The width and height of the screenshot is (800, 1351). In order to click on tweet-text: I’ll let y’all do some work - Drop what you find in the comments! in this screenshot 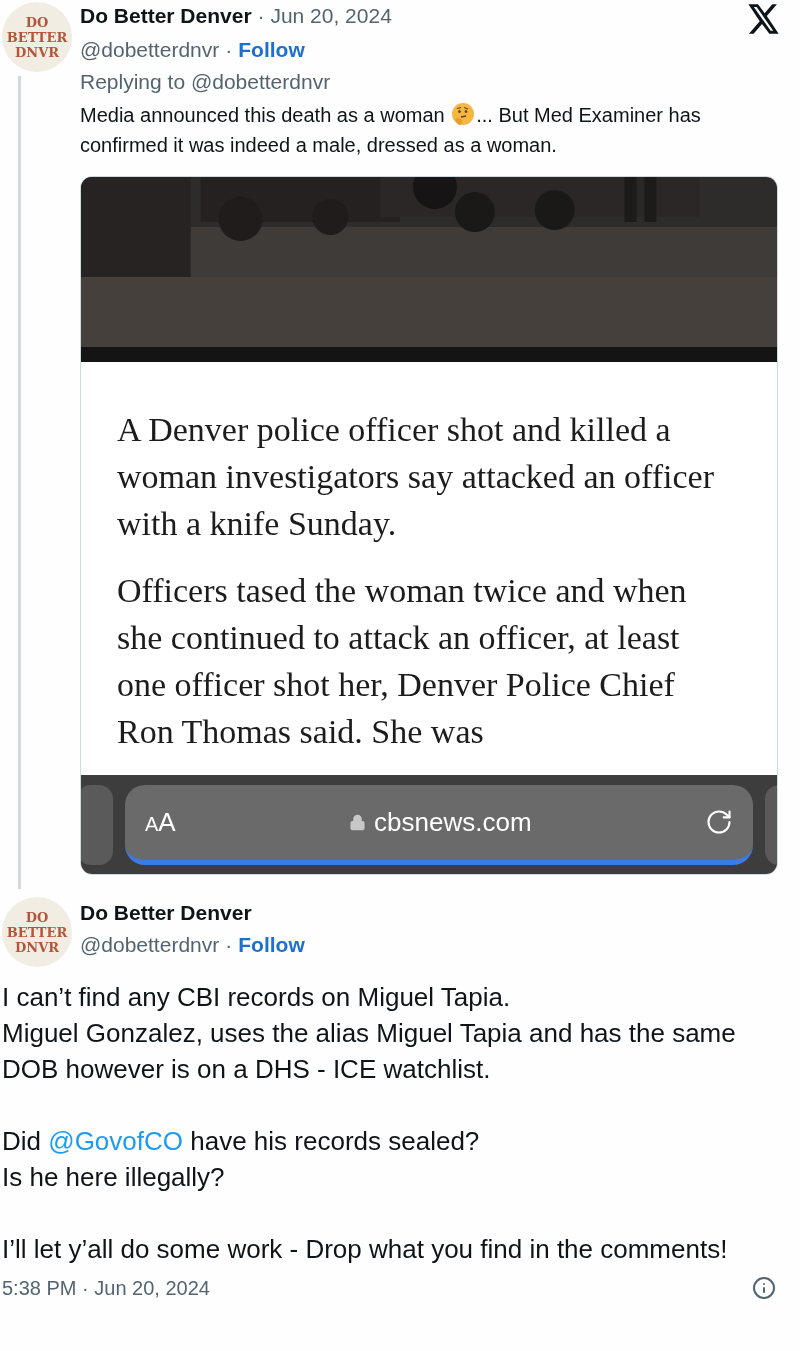, I will do `click(365, 1249)`.